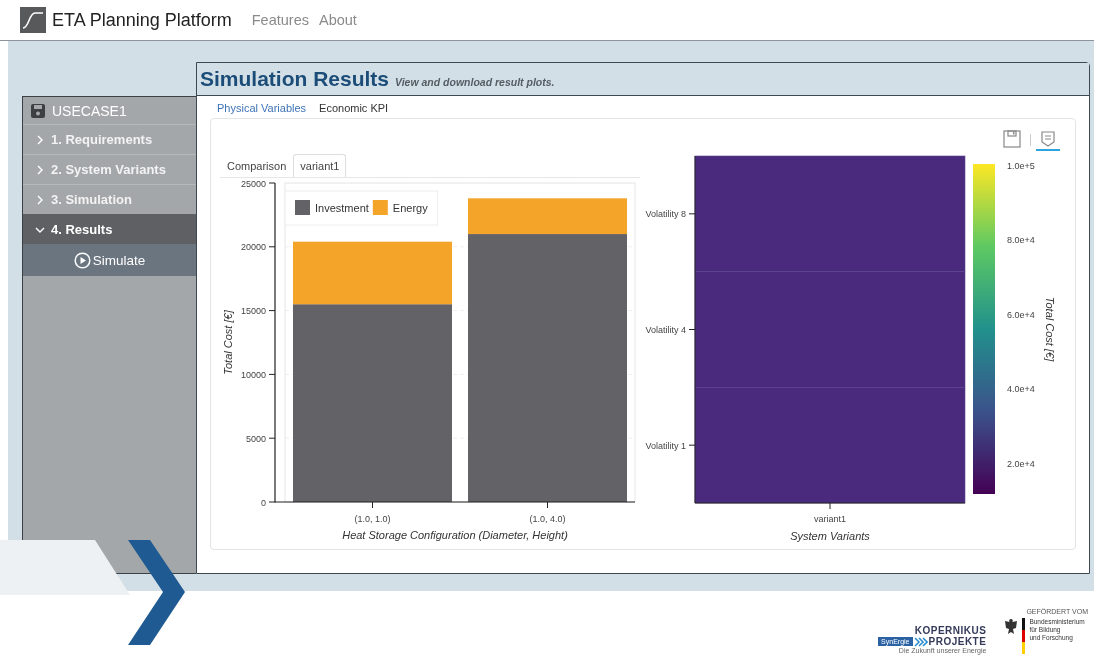  What do you see at coordinates (1021, 165) in the screenshot?
I see `colorbar-tick-label: 1.0e+5` at bounding box center [1021, 165].